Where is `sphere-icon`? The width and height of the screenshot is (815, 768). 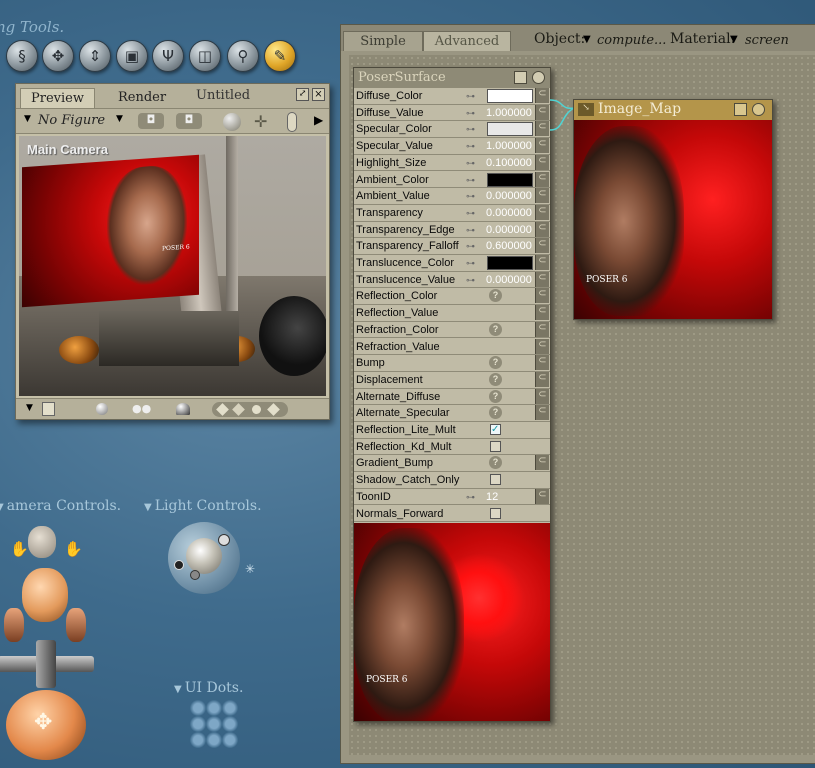
sphere-icon is located at coordinates (102, 409).